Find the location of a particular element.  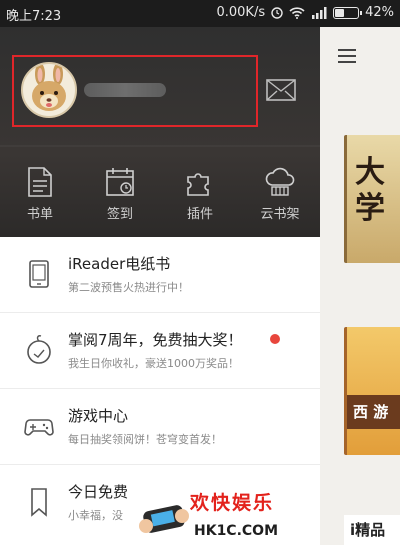

network-speed: 0.00K/s is located at coordinates (241, 12).